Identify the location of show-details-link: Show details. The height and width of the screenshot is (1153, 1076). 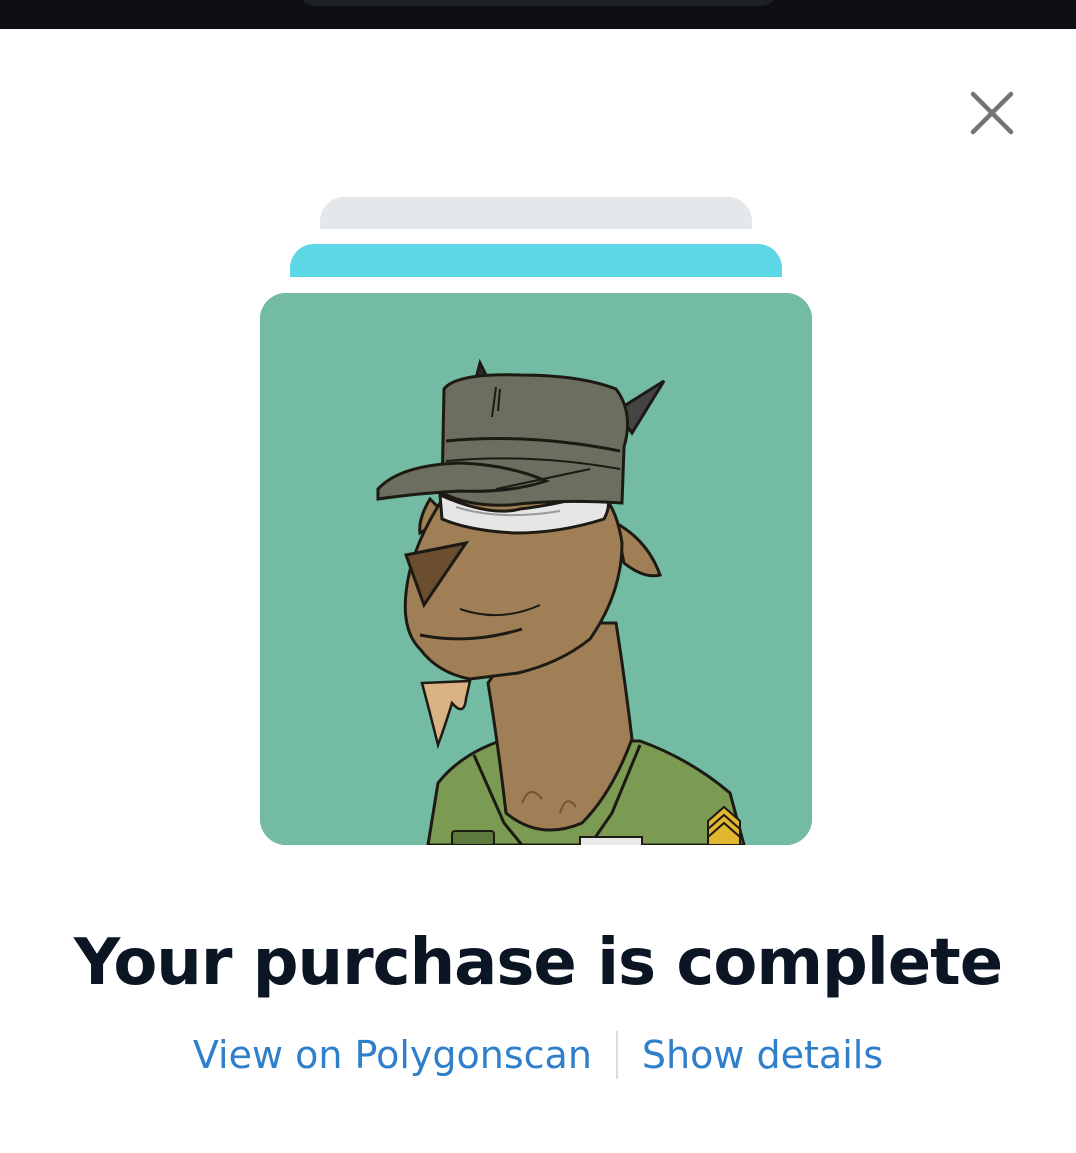
(762, 1055).